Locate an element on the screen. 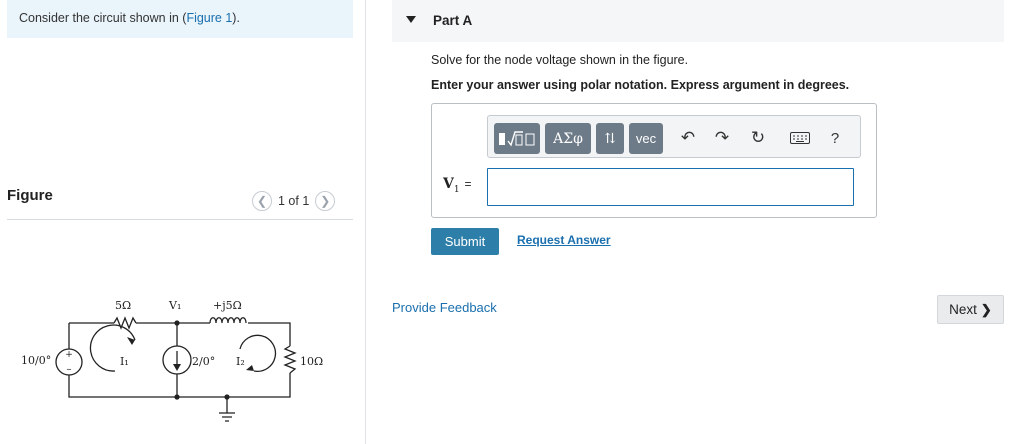 This screenshot has height=444, width=1024. answer-variable-label: V1 = is located at coordinates (457, 185).